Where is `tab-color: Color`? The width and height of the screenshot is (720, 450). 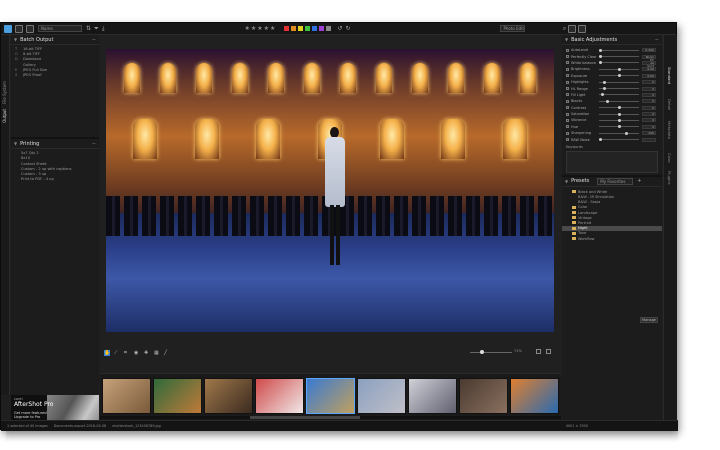
tab-color: Color is located at coordinates (669, 158).